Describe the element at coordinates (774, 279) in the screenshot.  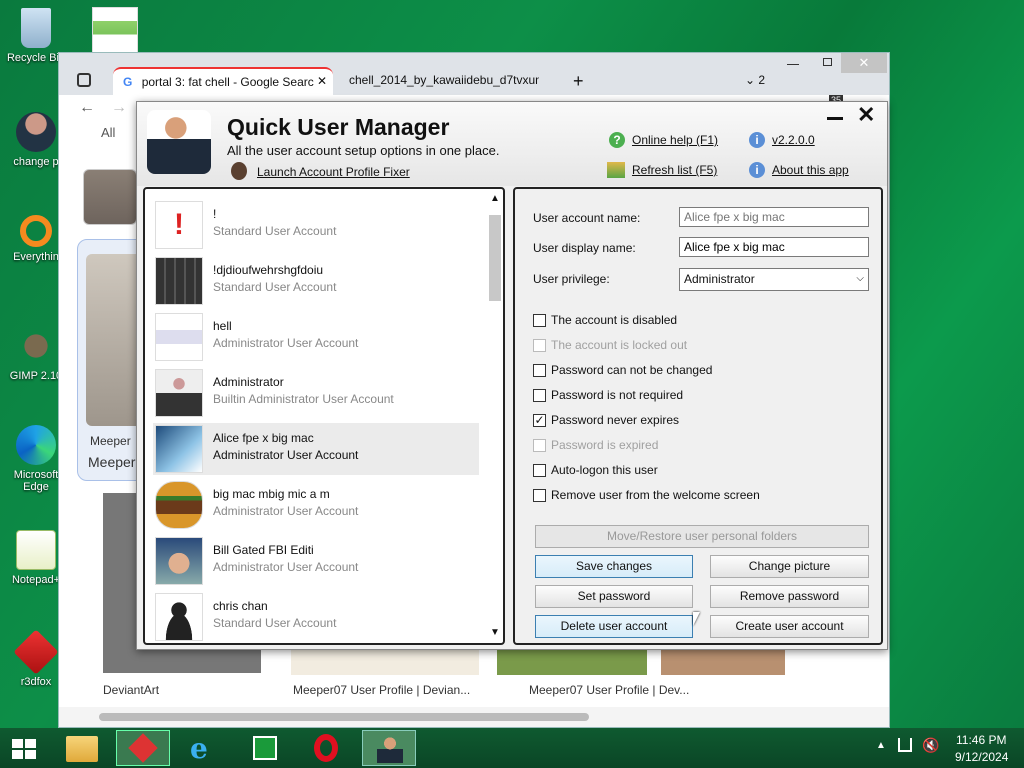
I see `privilege-select: Administrator ⌵` at that location.